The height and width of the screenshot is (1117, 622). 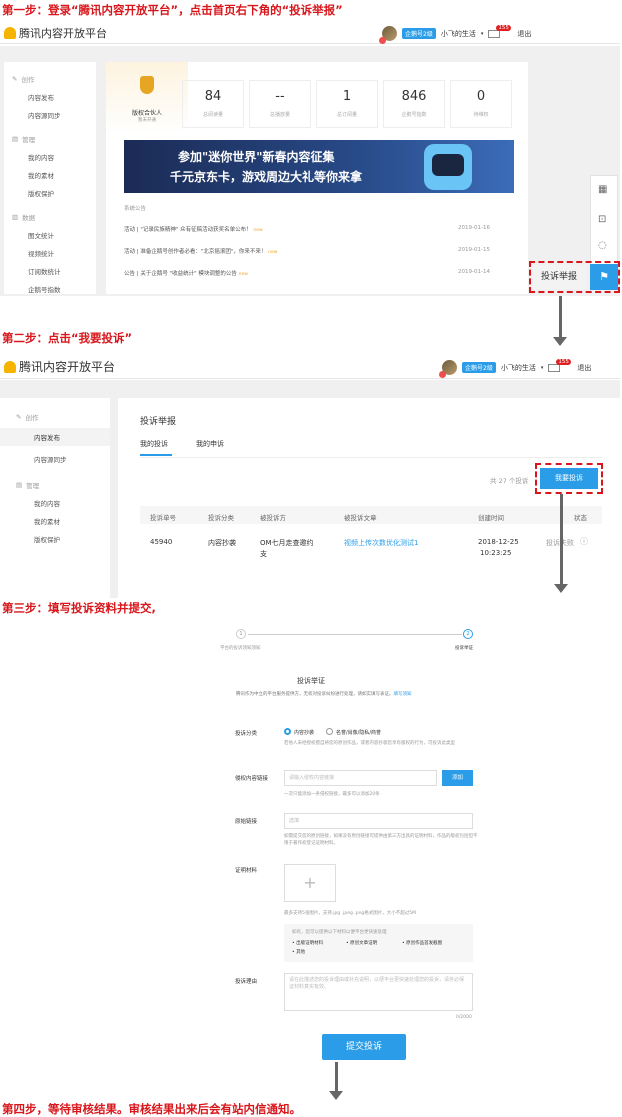 I want to click on link-hint: 一次只能添加一条侵权链接，最多可以添加20条, so click(x=332, y=794).